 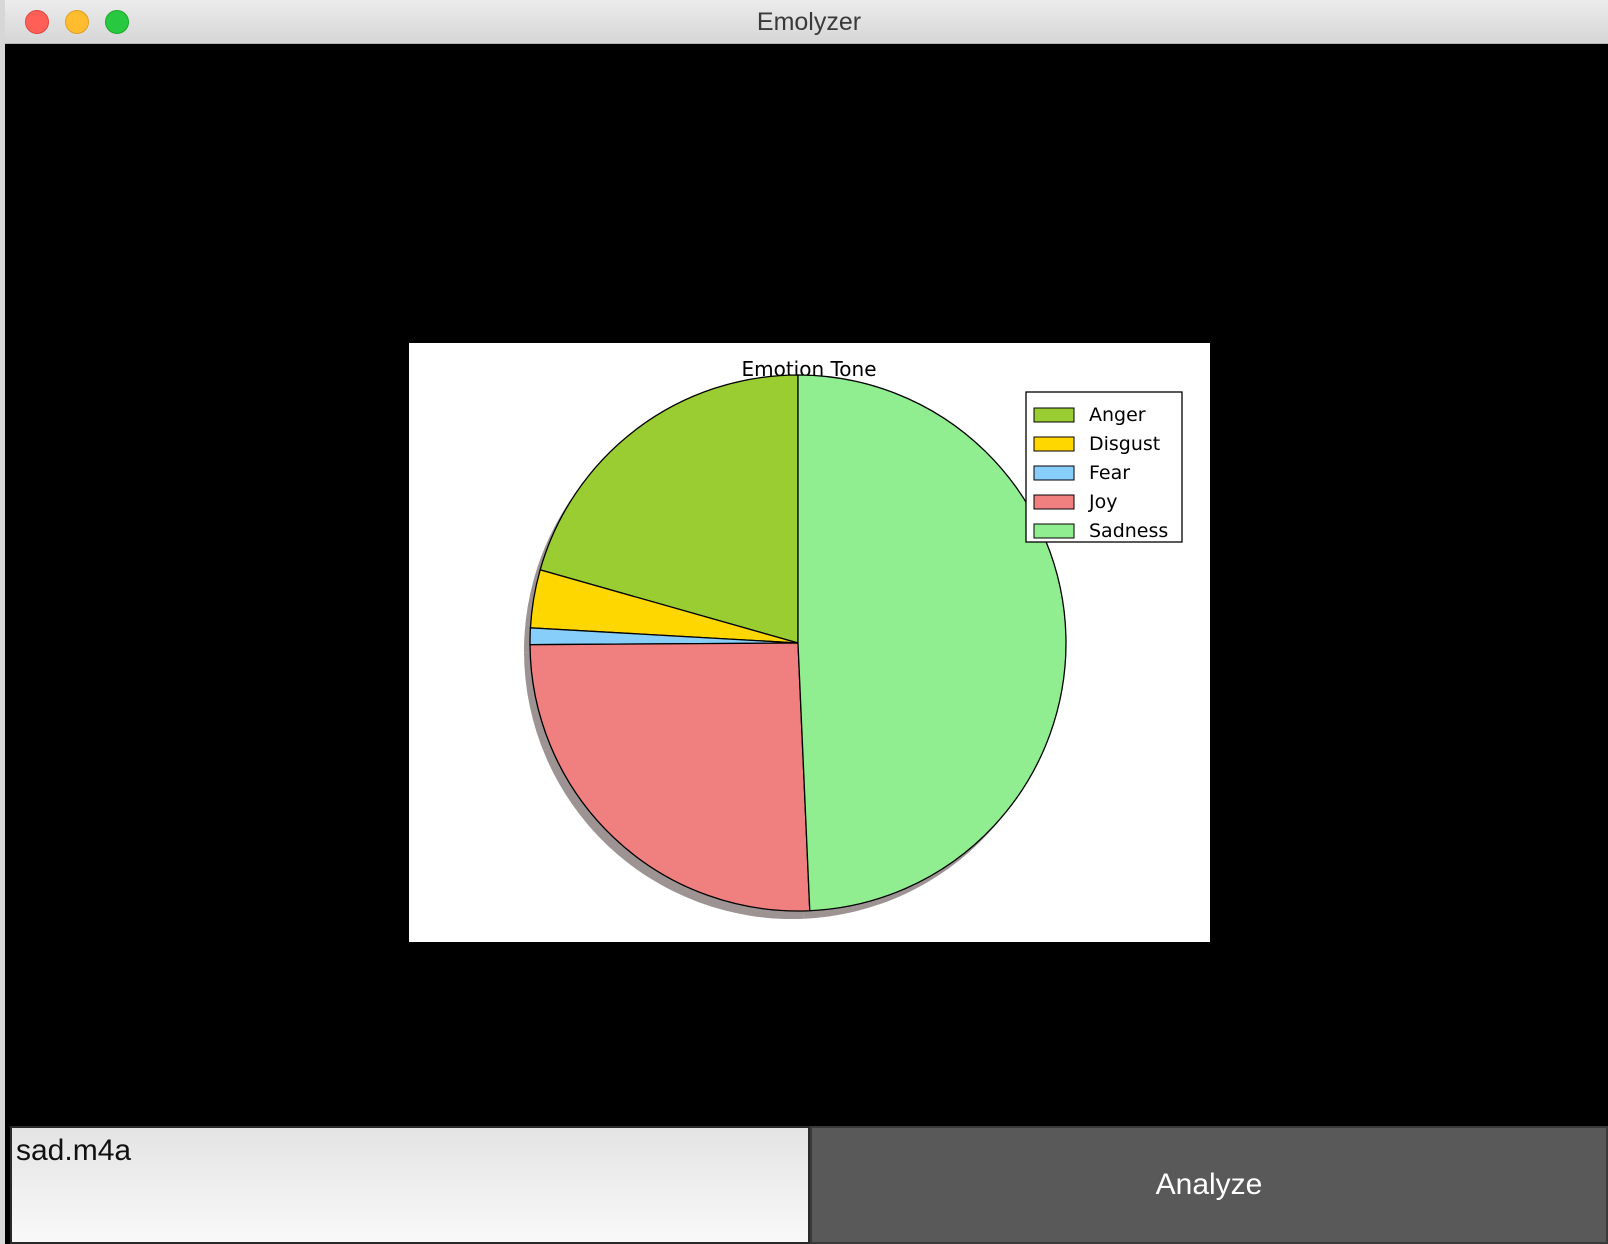 I want to click on legend-label-disgust: Disgust, so click(x=1124, y=444).